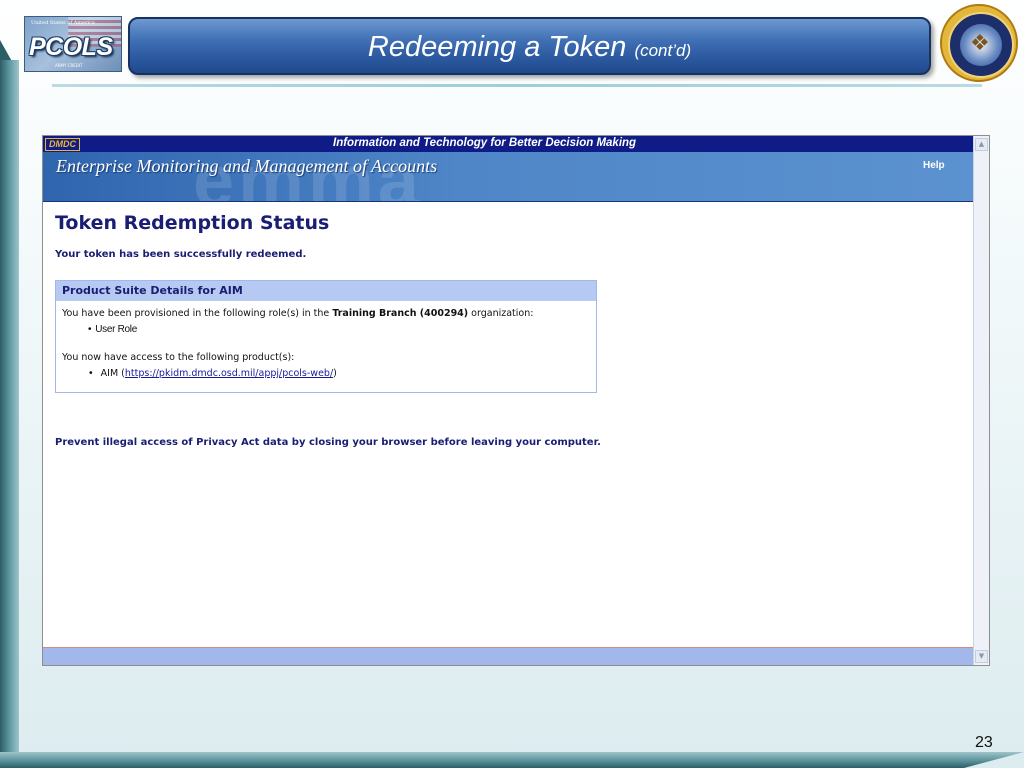 The width and height of the screenshot is (1024, 768). I want to click on panel-header: Product Suite Details for AIM, so click(326, 291).